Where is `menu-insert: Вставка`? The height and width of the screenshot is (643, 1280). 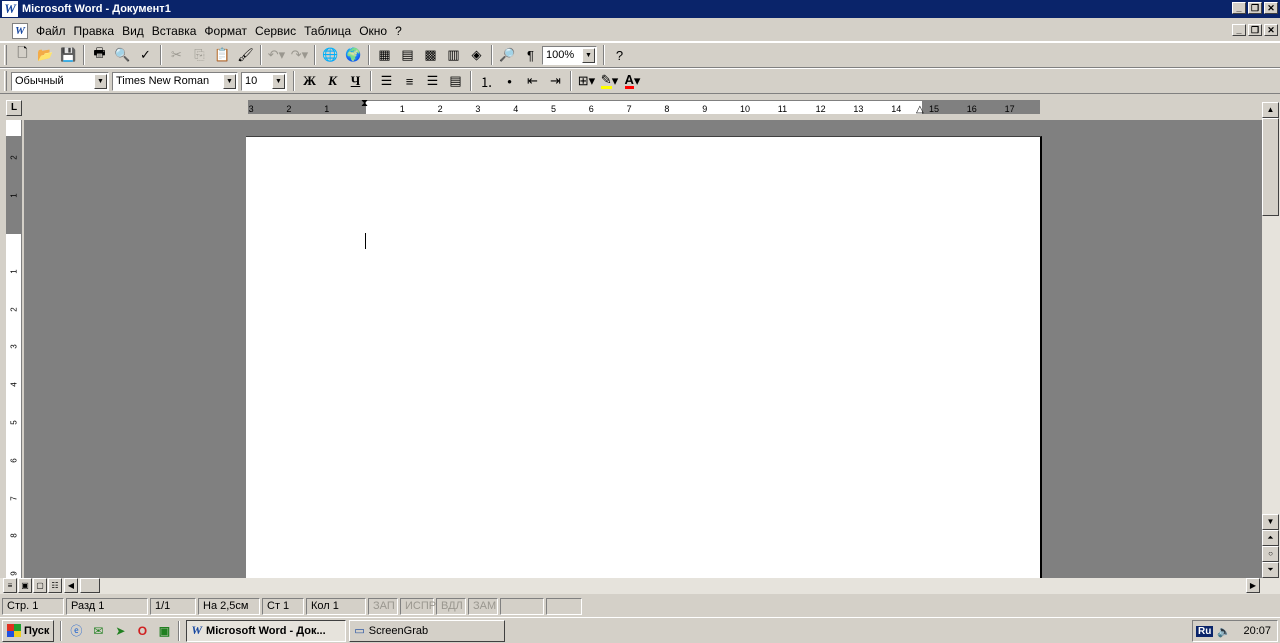
menu-insert: Вставка is located at coordinates (174, 31).